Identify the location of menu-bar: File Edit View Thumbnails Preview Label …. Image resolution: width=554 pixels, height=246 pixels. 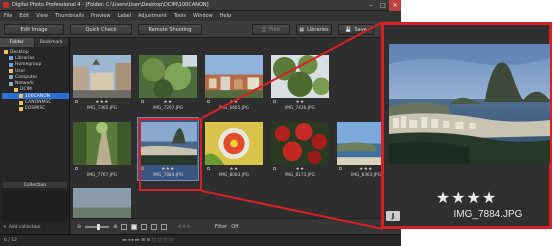
(200, 16).